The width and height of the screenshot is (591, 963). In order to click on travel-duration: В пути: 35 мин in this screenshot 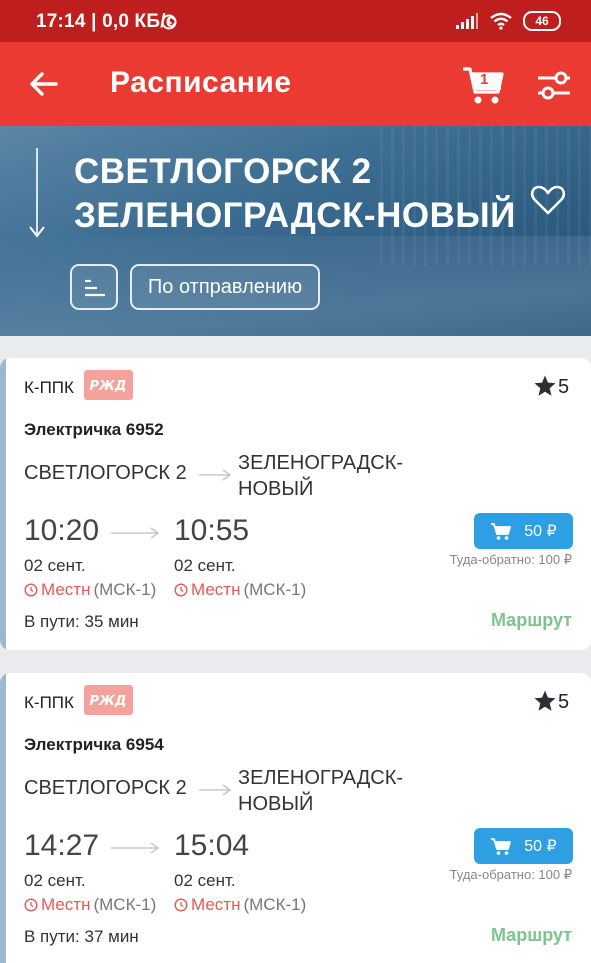, I will do `click(81, 621)`.